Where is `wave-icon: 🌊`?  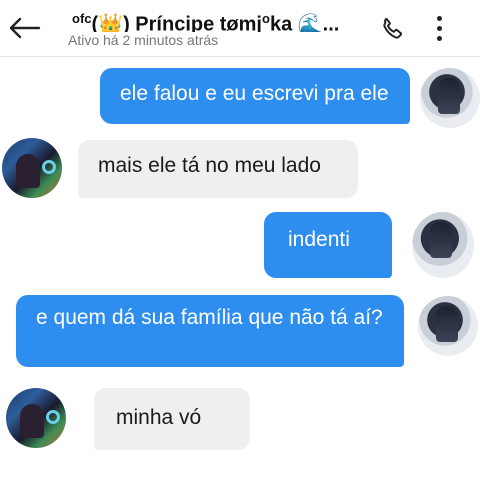 wave-icon: 🌊 is located at coordinates (310, 22).